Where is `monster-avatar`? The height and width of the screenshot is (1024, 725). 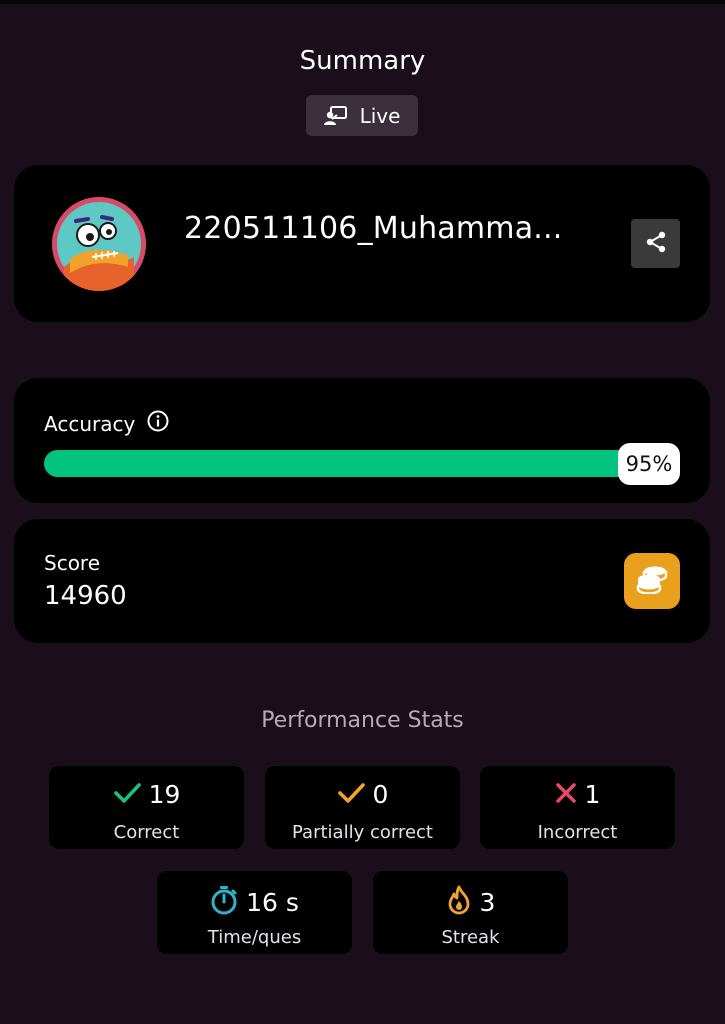 monster-avatar is located at coordinates (99, 244).